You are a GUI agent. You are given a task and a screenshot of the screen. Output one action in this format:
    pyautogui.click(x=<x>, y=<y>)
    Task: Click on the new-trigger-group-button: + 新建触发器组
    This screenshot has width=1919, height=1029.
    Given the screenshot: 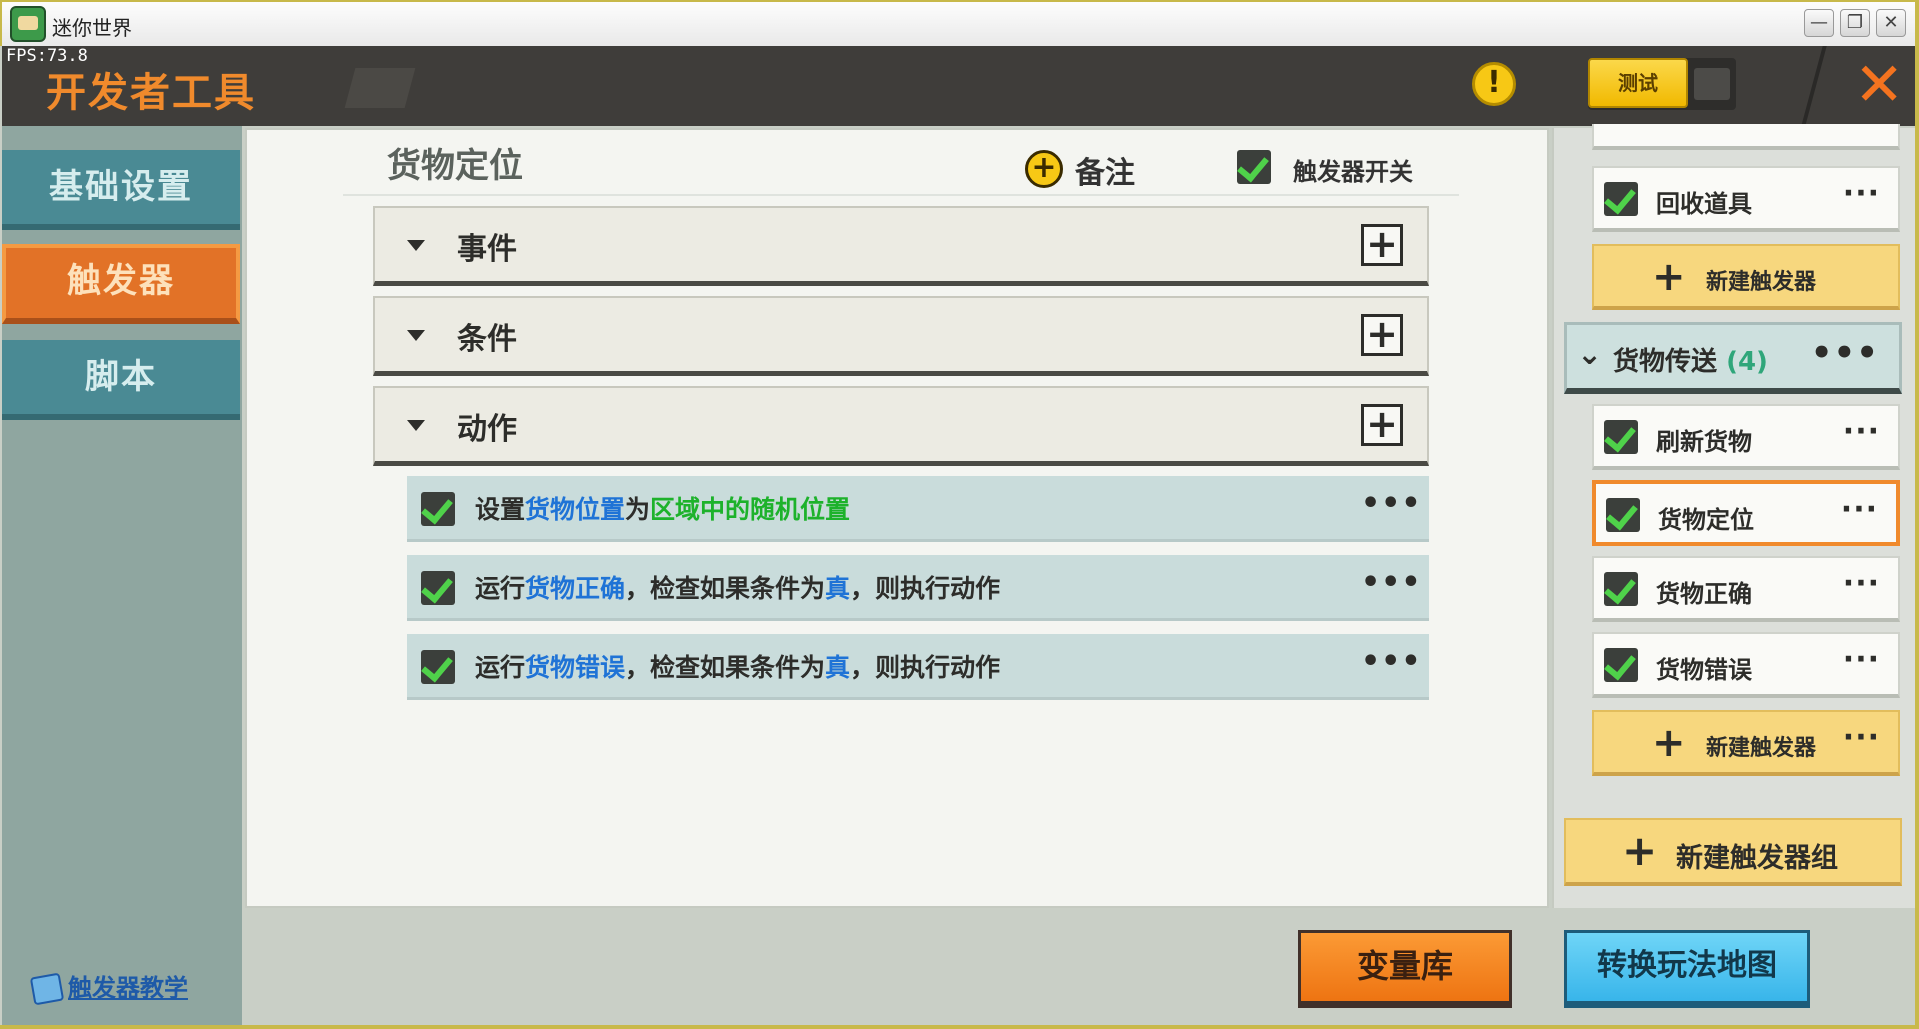 What is the action you would take?
    pyautogui.click(x=1733, y=852)
    